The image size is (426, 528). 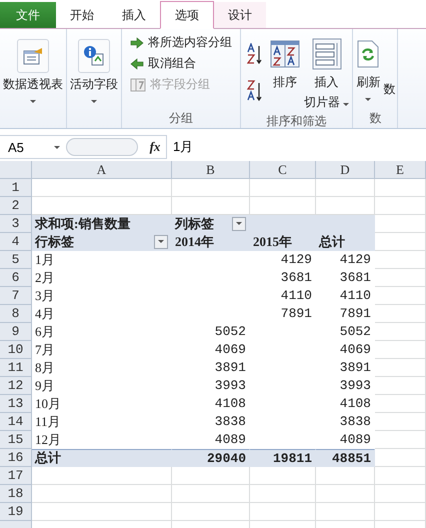 I want to click on row-header: 3, so click(x=16, y=224).